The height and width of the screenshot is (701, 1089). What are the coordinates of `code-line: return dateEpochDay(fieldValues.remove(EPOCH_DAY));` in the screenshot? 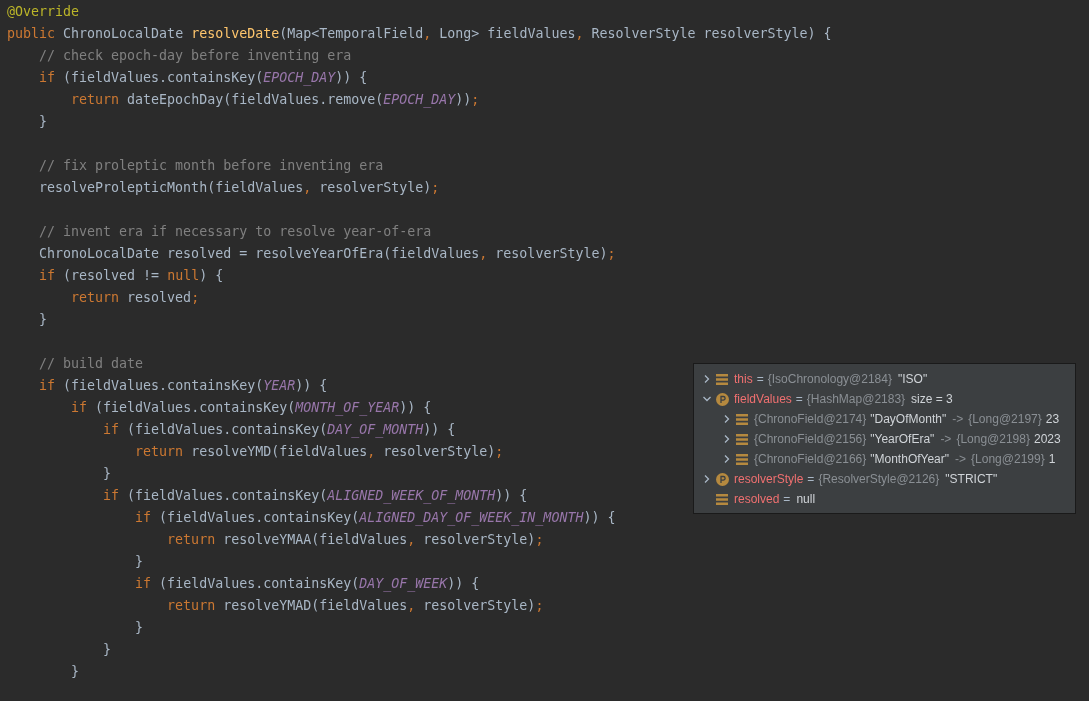 It's located at (275, 100).